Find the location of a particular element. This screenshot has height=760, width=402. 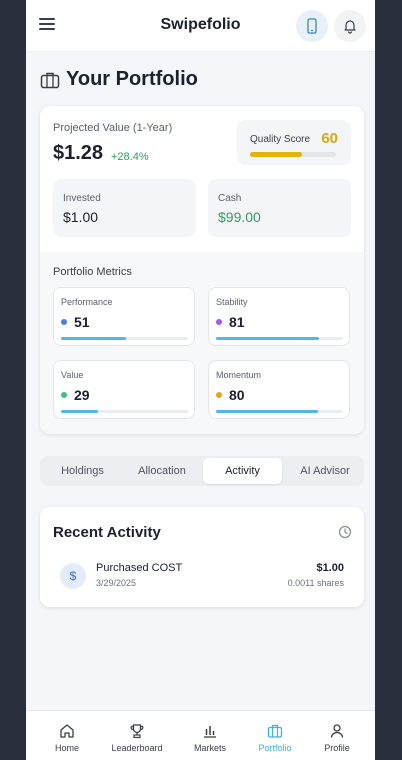

nav-profile: Profile is located at coordinates (337, 735).